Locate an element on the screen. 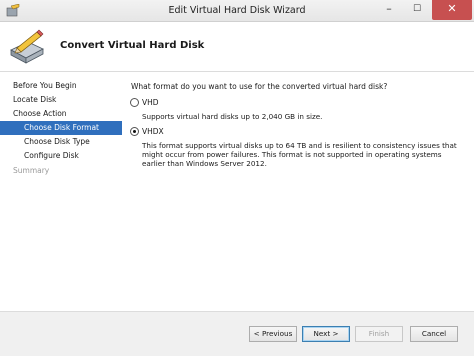 The image size is (474, 356). wizard-footer: < Previous Next > Finish Cancel is located at coordinates (237, 333).